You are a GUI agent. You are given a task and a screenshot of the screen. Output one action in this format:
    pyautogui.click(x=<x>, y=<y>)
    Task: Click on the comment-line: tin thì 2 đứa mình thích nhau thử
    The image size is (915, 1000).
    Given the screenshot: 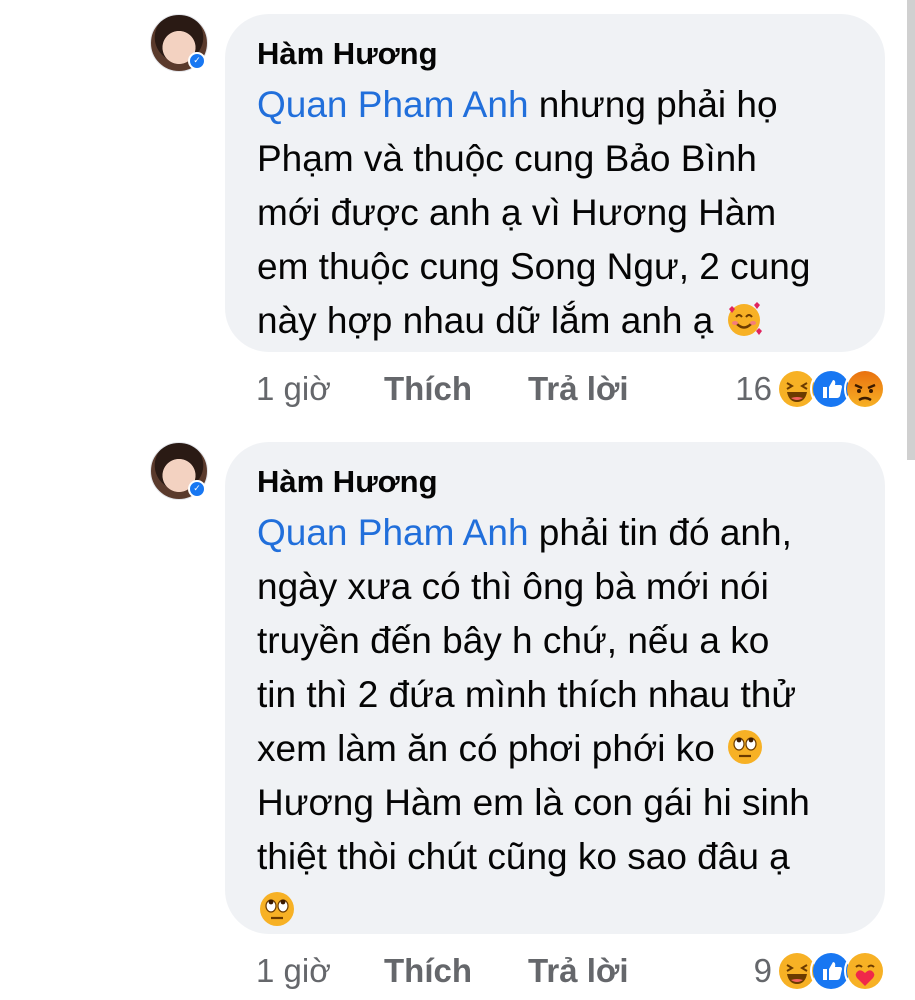 What is the action you would take?
    pyautogui.click(x=527, y=694)
    